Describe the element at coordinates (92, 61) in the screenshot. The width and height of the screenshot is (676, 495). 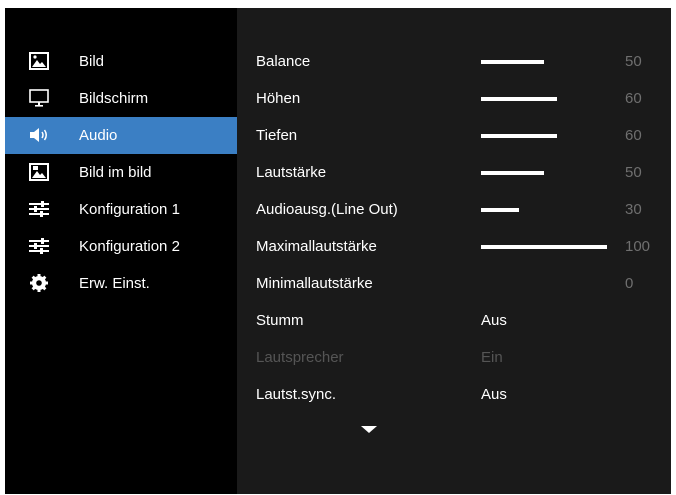
I see `sidebar-item-label: Bild` at that location.